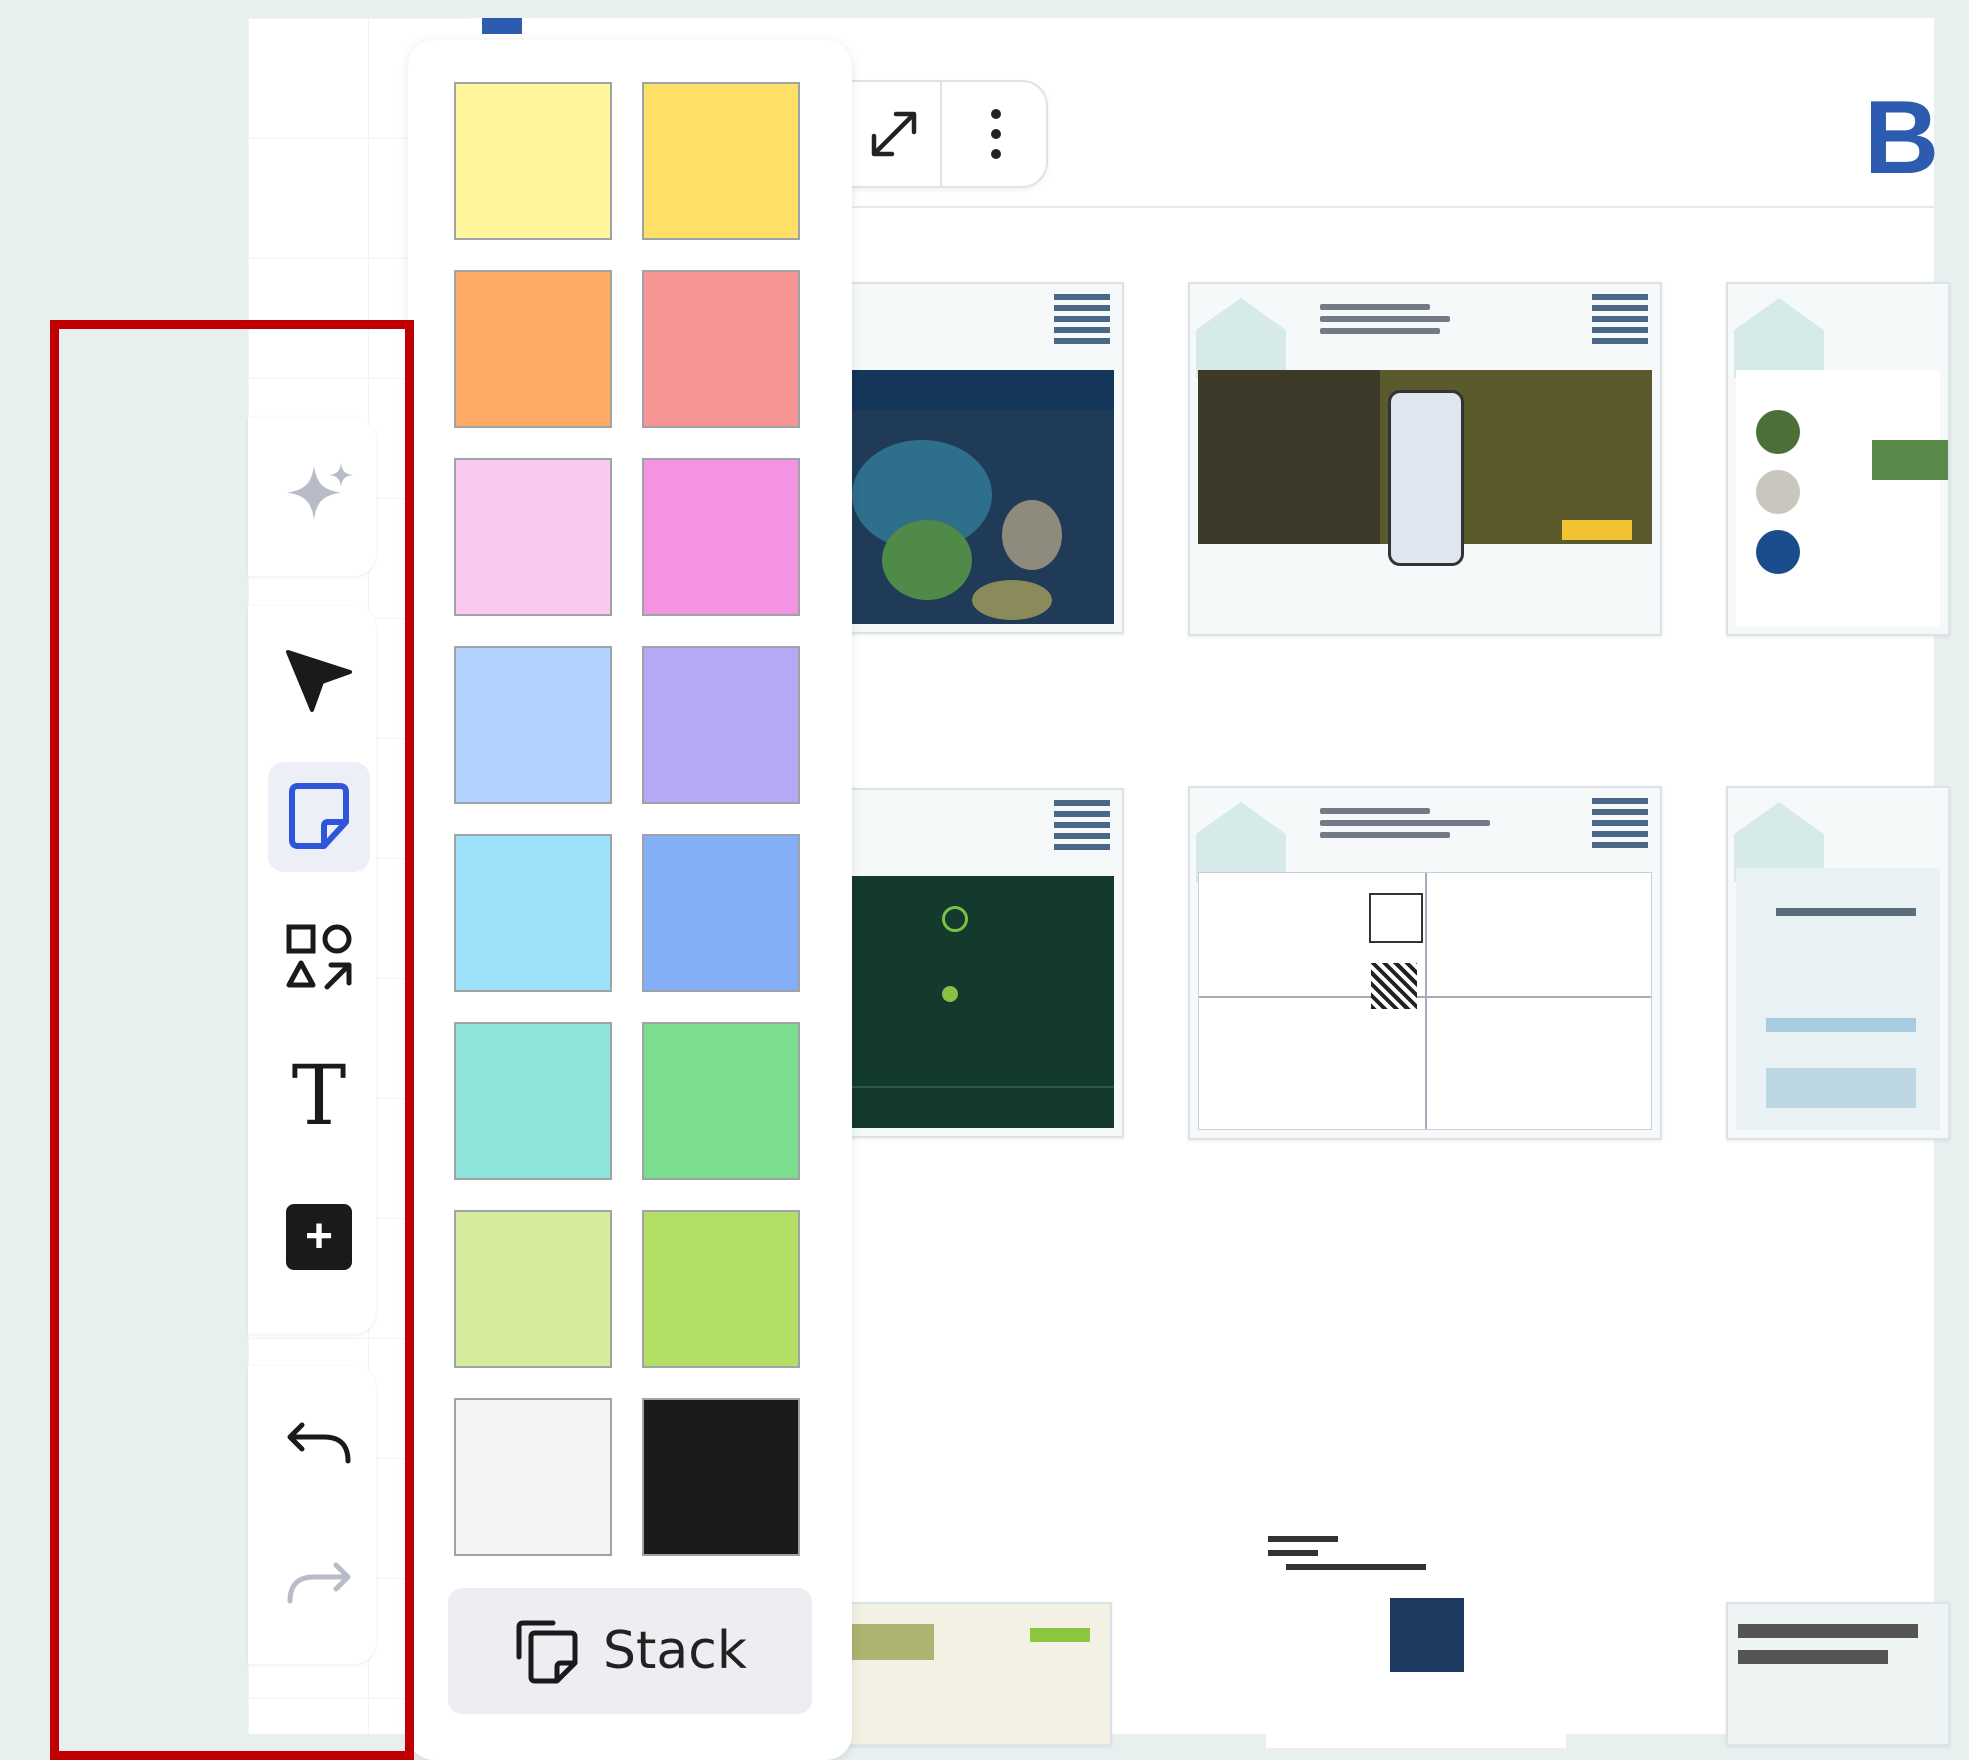 The image size is (1969, 1760). I want to click on cursor-arrow-icon, so click(319, 681).